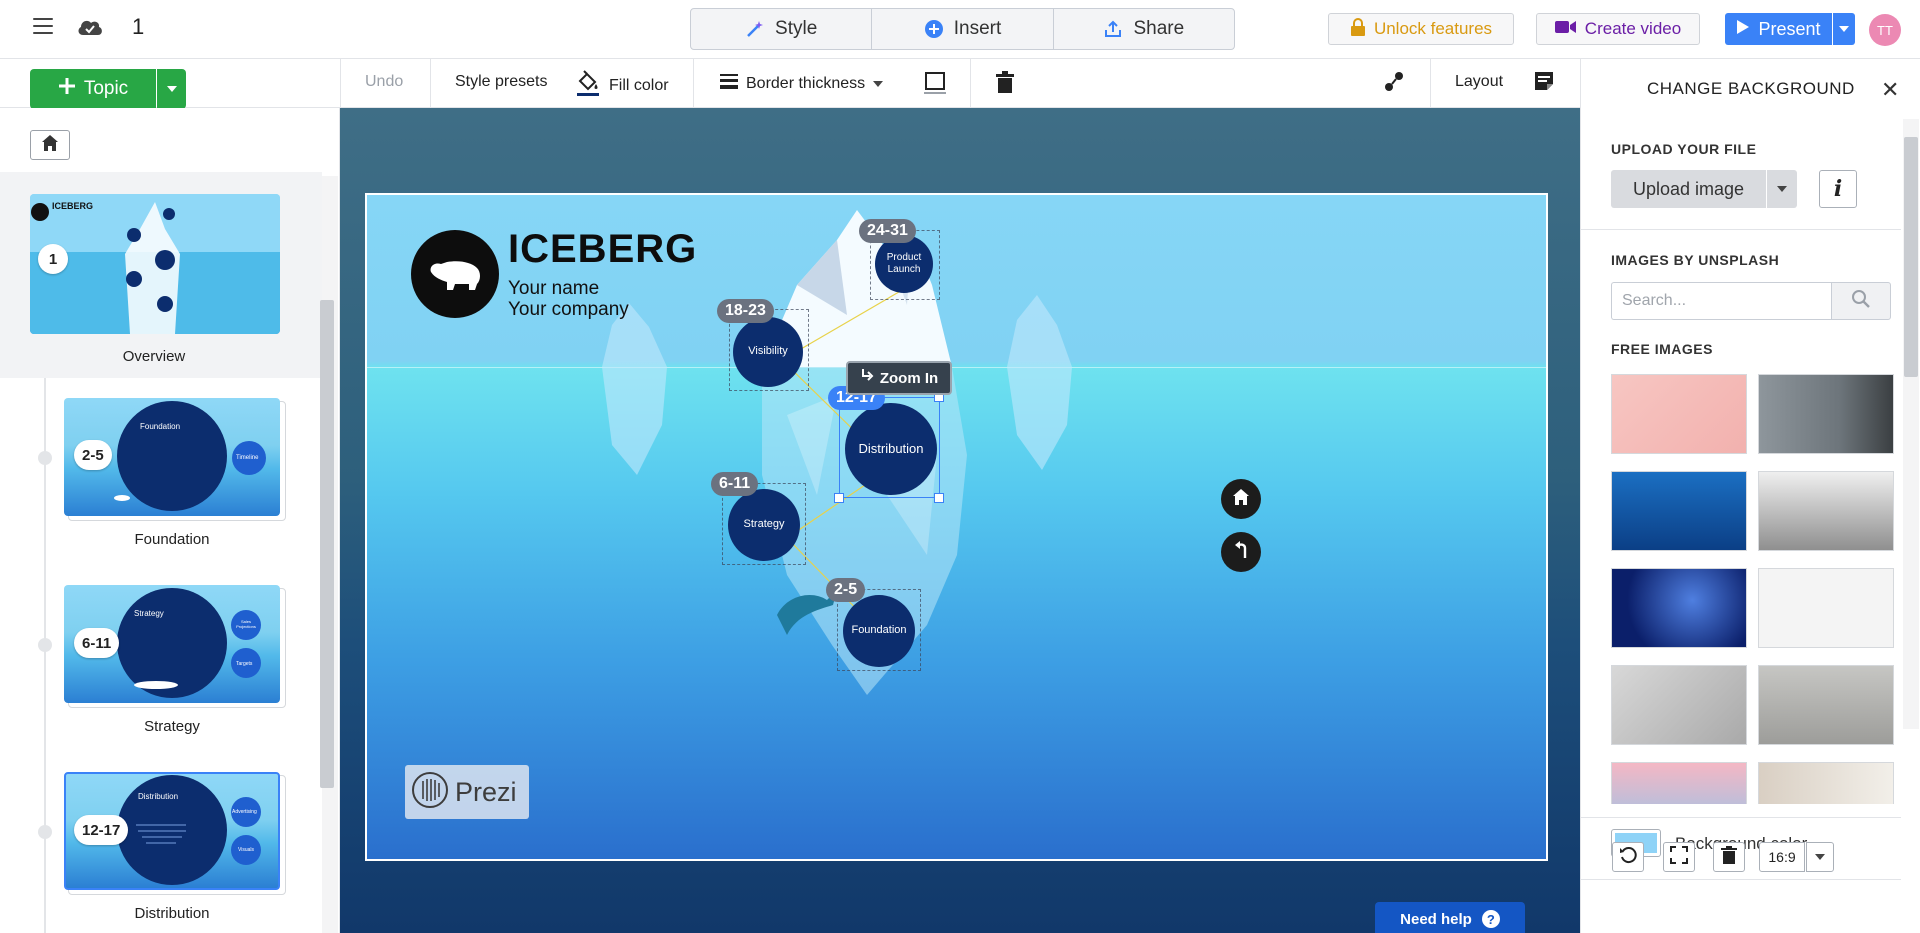  I want to click on sidebar-item-label: Foundation, so click(172, 539).